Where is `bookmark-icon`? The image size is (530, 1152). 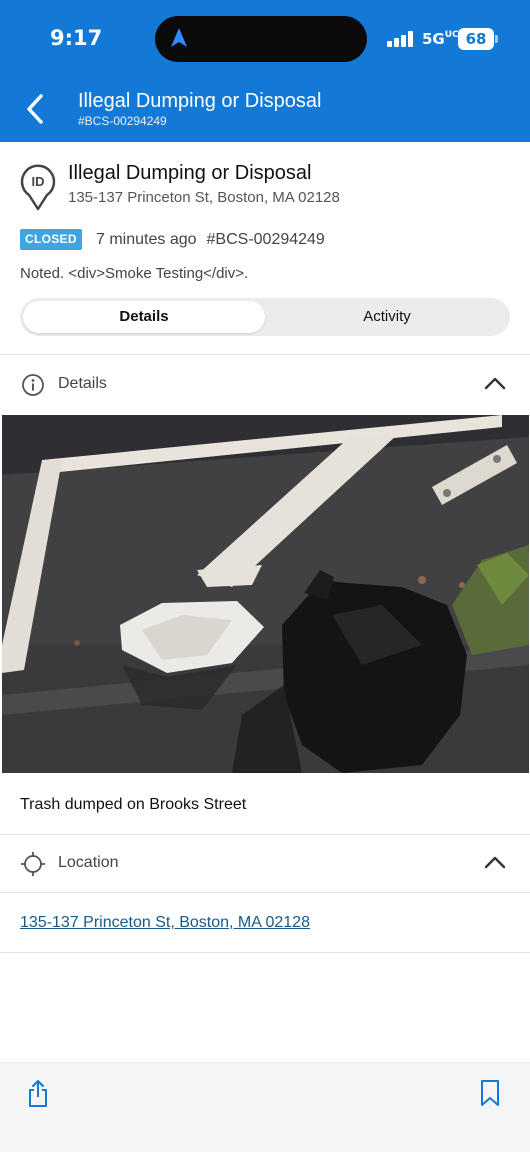
bookmark-icon is located at coordinates (490, 1093).